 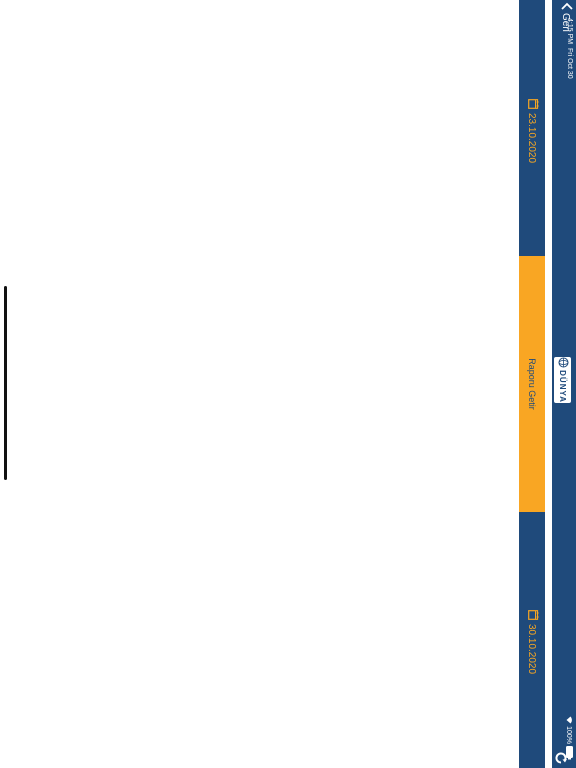 I want to click on start-date-value: 23.10.2020, so click(x=532, y=138).